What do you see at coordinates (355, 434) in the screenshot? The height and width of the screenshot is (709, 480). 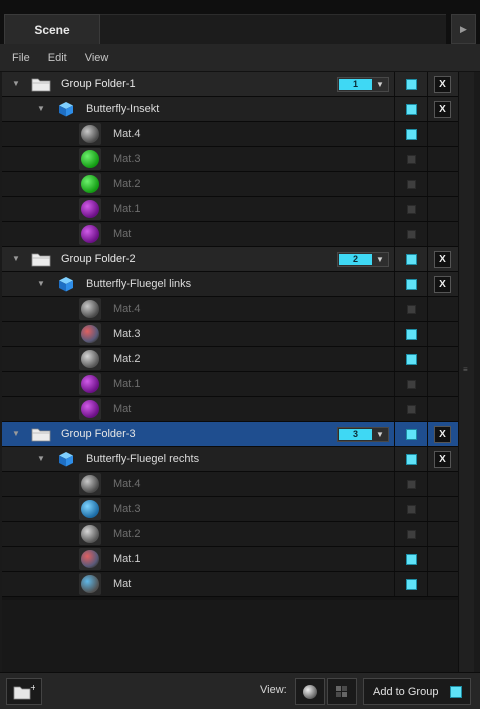 I see `layer-number: 3` at bounding box center [355, 434].